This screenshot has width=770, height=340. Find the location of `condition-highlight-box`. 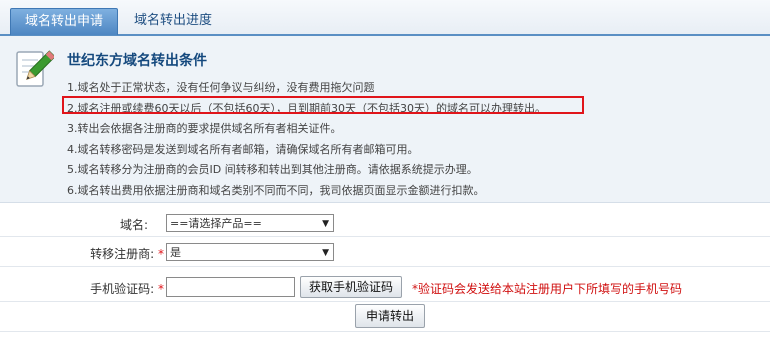

condition-highlight-box is located at coordinates (323, 105).